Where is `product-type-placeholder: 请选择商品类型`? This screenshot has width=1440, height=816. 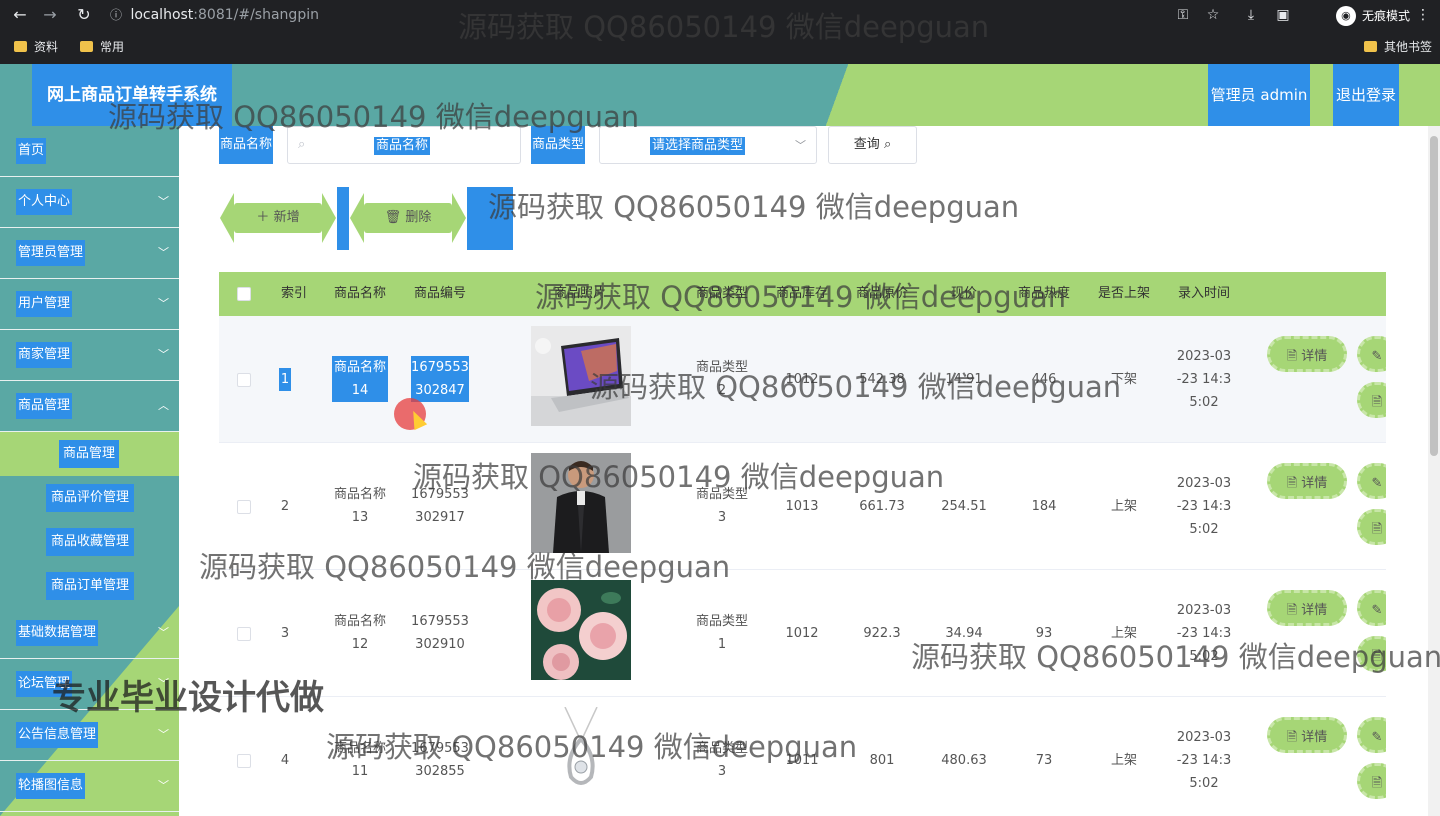
product-type-placeholder: 请选择商品类型 is located at coordinates (698, 146).